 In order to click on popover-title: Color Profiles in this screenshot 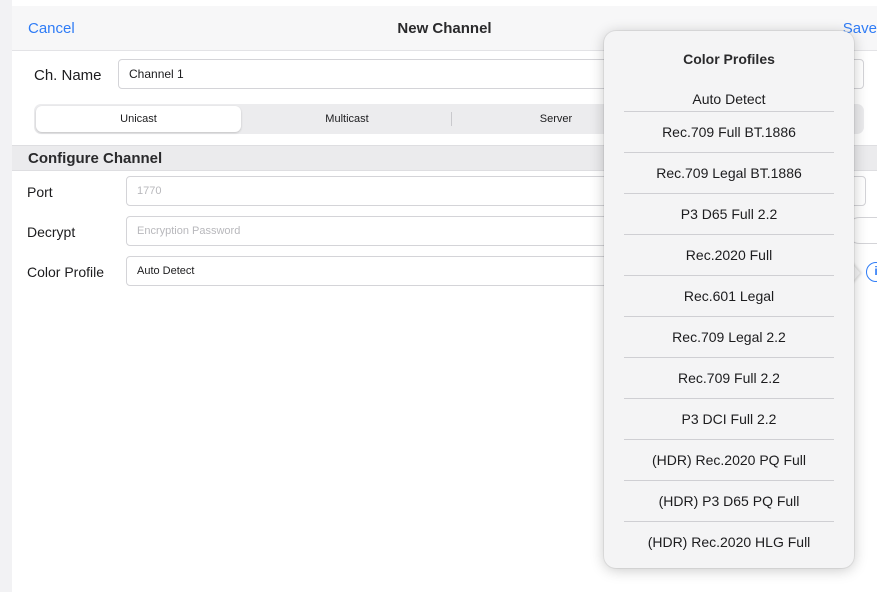, I will do `click(729, 59)`.